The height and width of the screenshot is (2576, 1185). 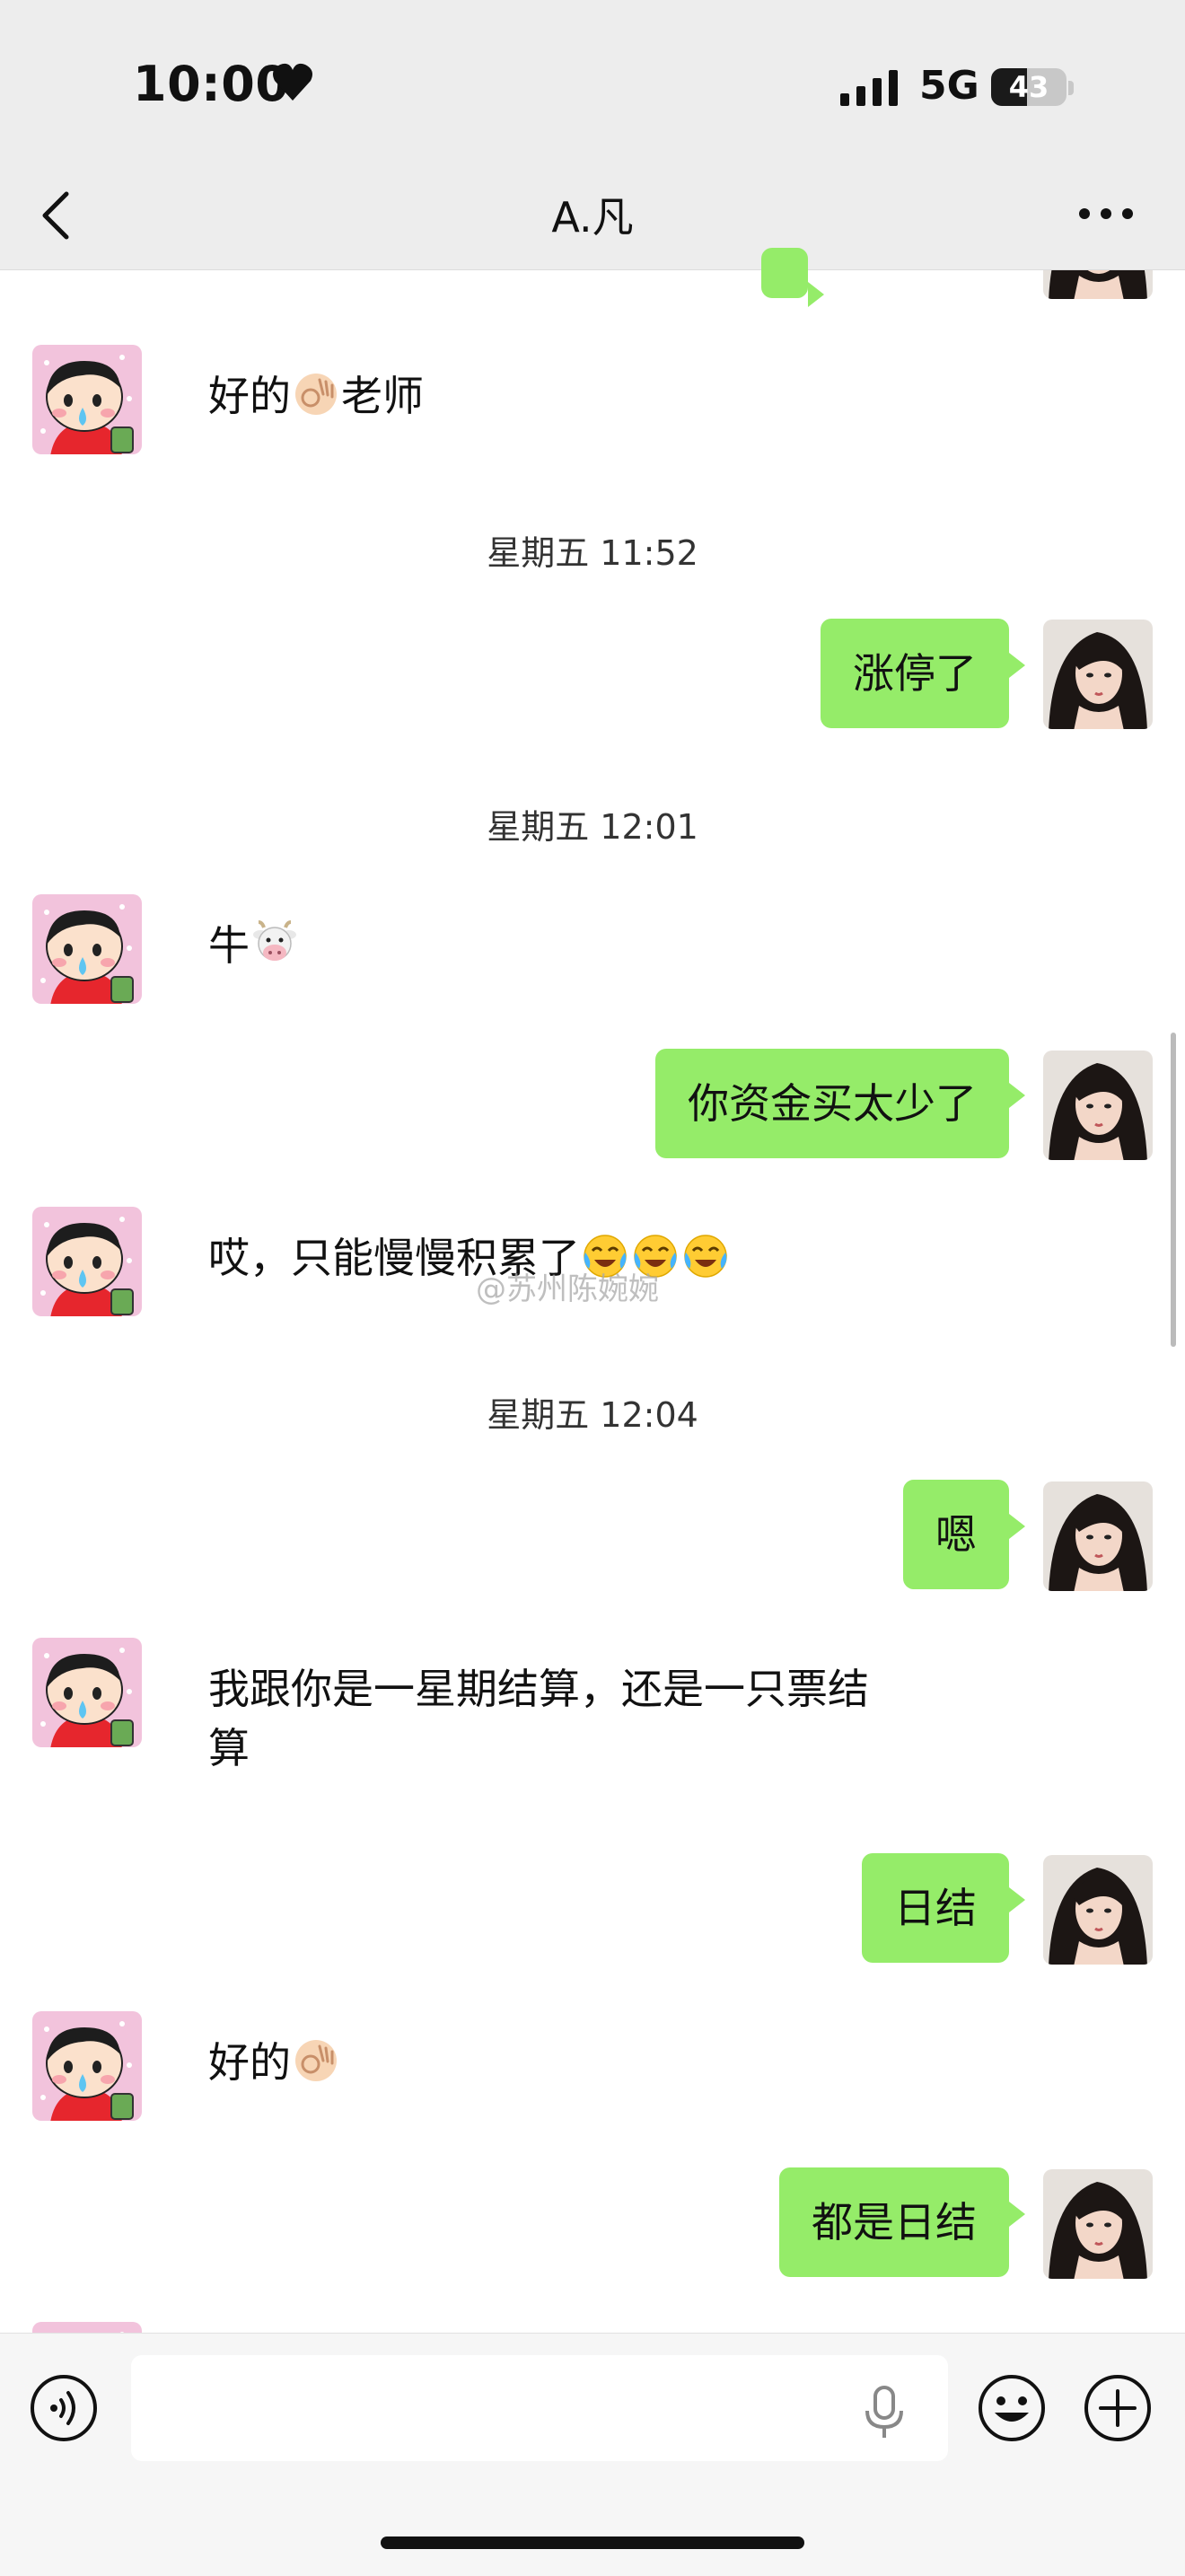 What do you see at coordinates (64, 2408) in the screenshot?
I see `voice-icon` at bounding box center [64, 2408].